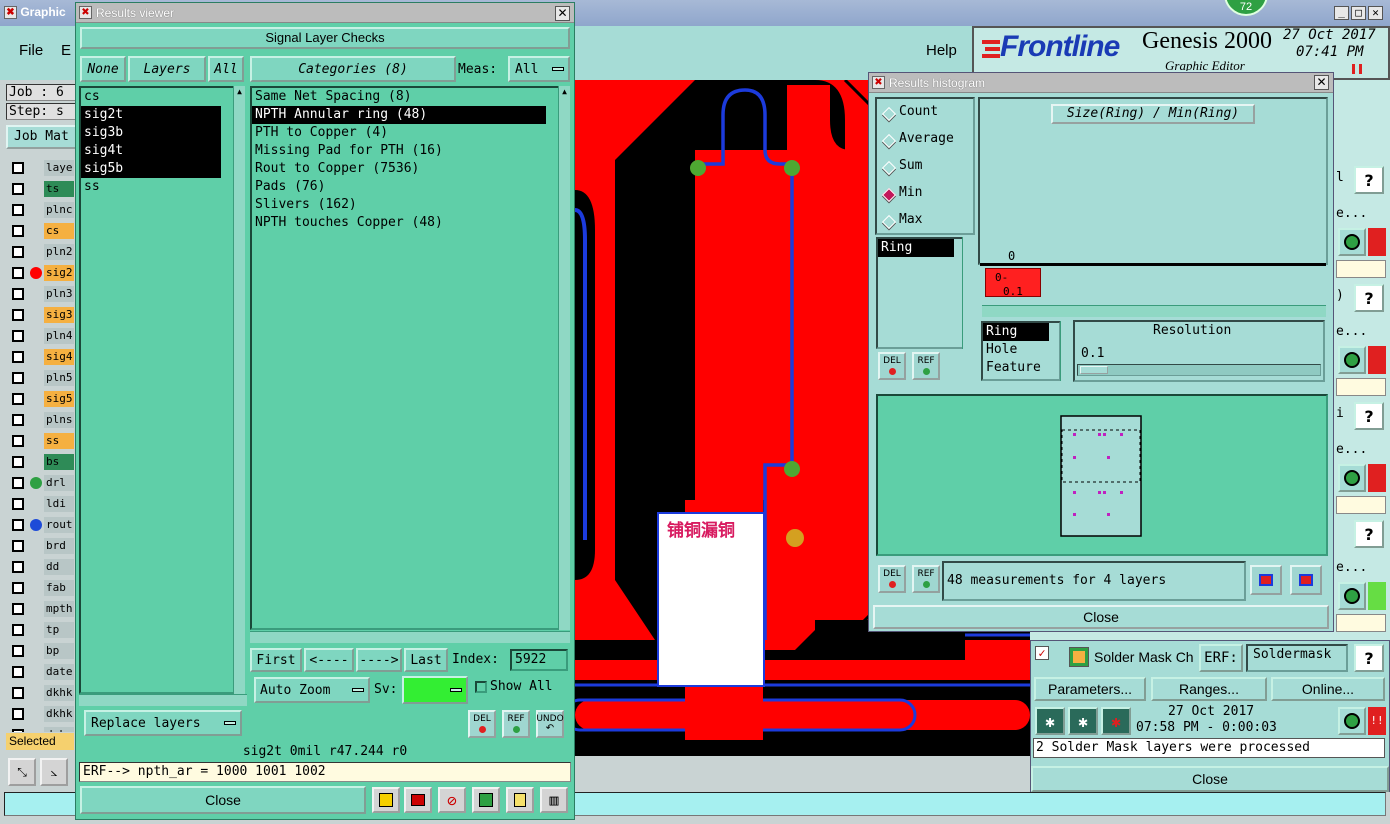 The image size is (1390, 824). I want to click on layer-list-item: sig5b, so click(151, 169).